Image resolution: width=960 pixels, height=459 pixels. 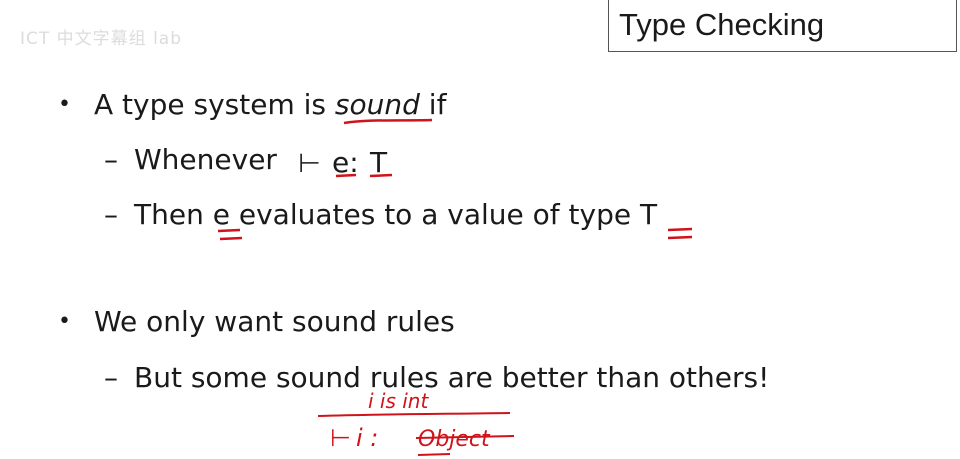 I want to click on rule-bar, so click(x=414, y=414).